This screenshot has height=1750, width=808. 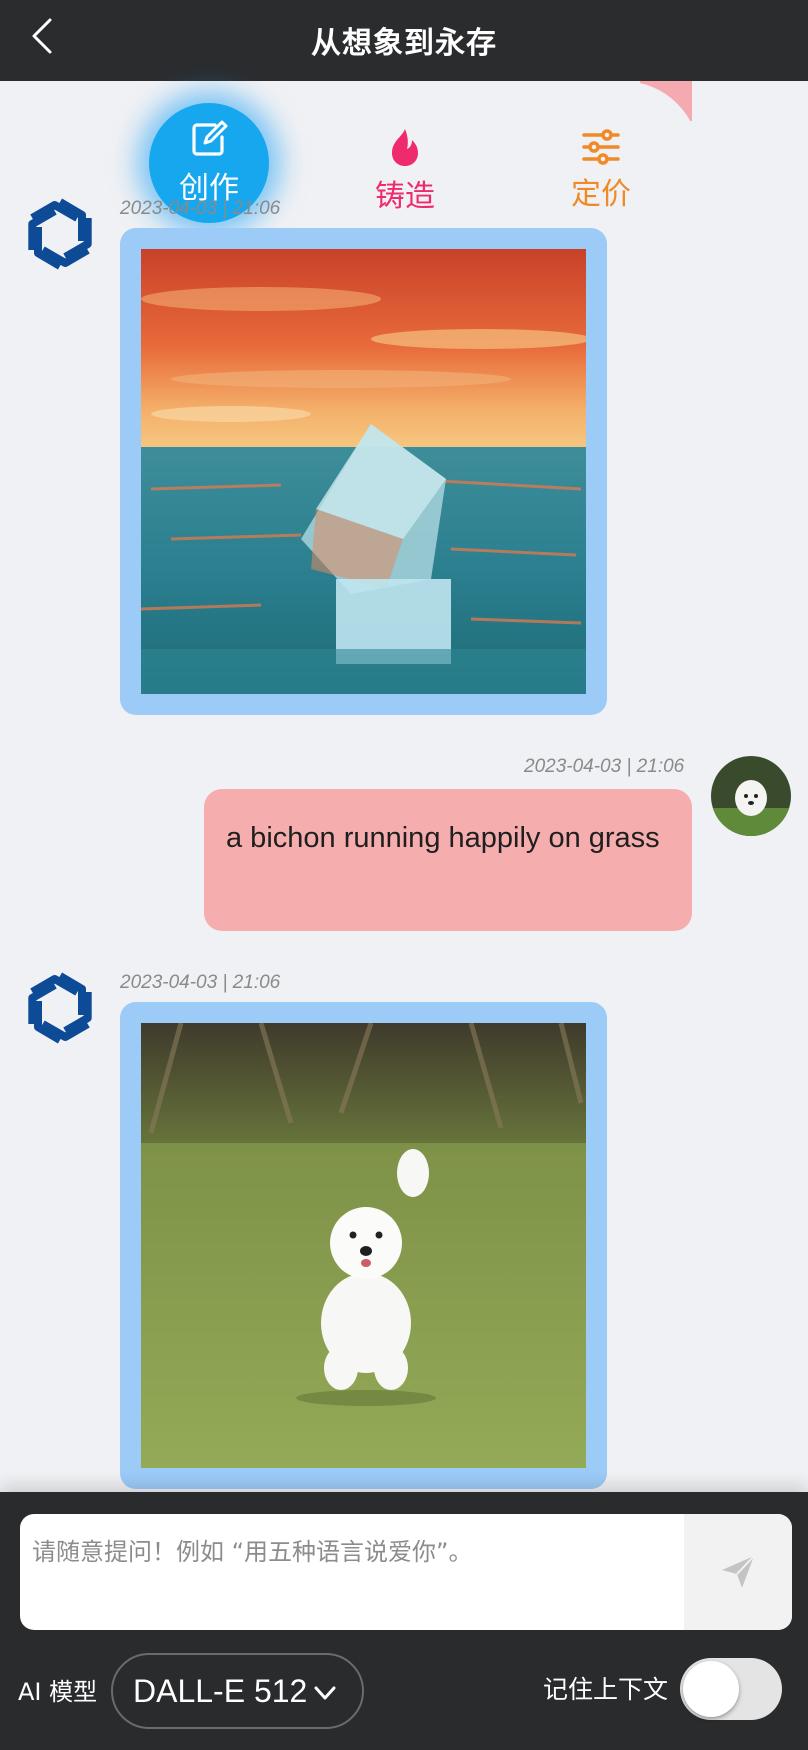 I want to click on generated-image-ice-cube, so click(x=363, y=471).